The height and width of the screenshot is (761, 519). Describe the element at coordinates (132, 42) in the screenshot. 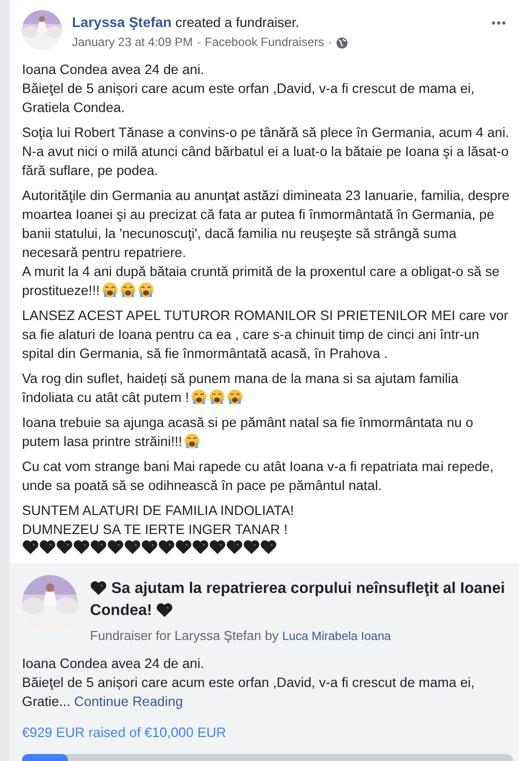

I see `post-time: January 23 at 4:09 PM` at that location.